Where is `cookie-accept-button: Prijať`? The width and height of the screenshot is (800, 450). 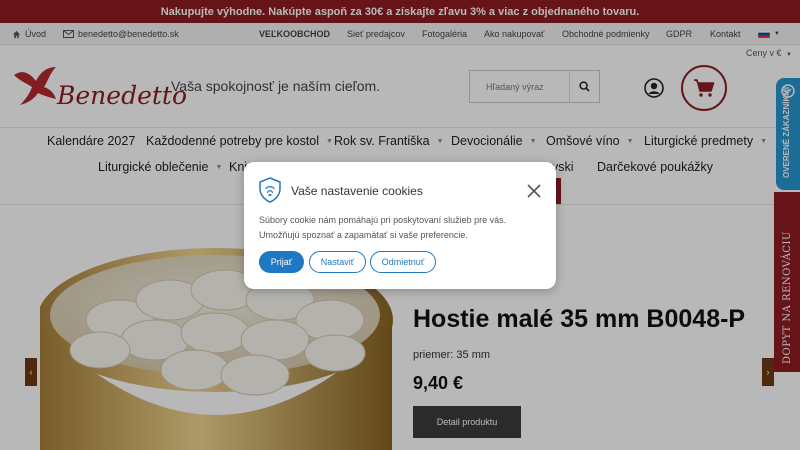 cookie-accept-button: Prijať is located at coordinates (281, 262).